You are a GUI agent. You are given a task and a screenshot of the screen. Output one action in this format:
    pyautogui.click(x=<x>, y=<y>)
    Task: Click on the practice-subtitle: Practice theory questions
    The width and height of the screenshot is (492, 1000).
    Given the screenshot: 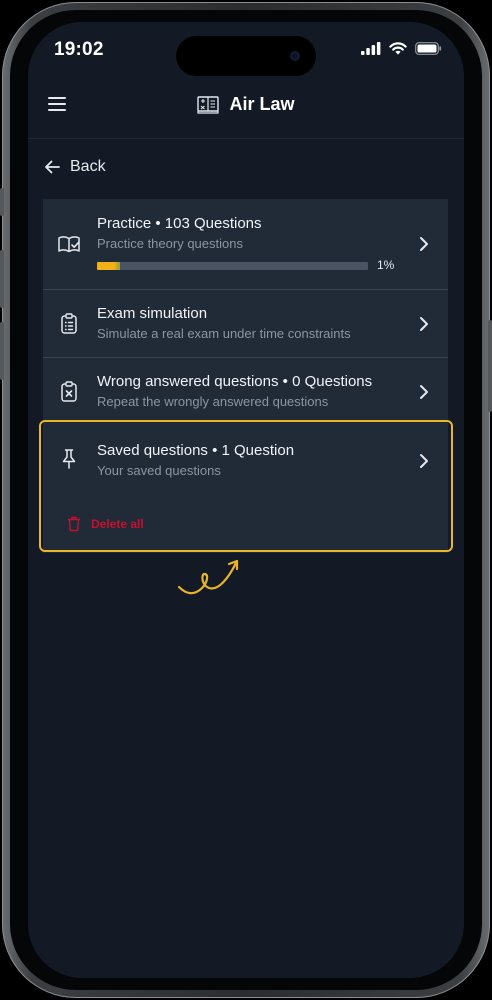 What is the action you would take?
    pyautogui.click(x=170, y=243)
    